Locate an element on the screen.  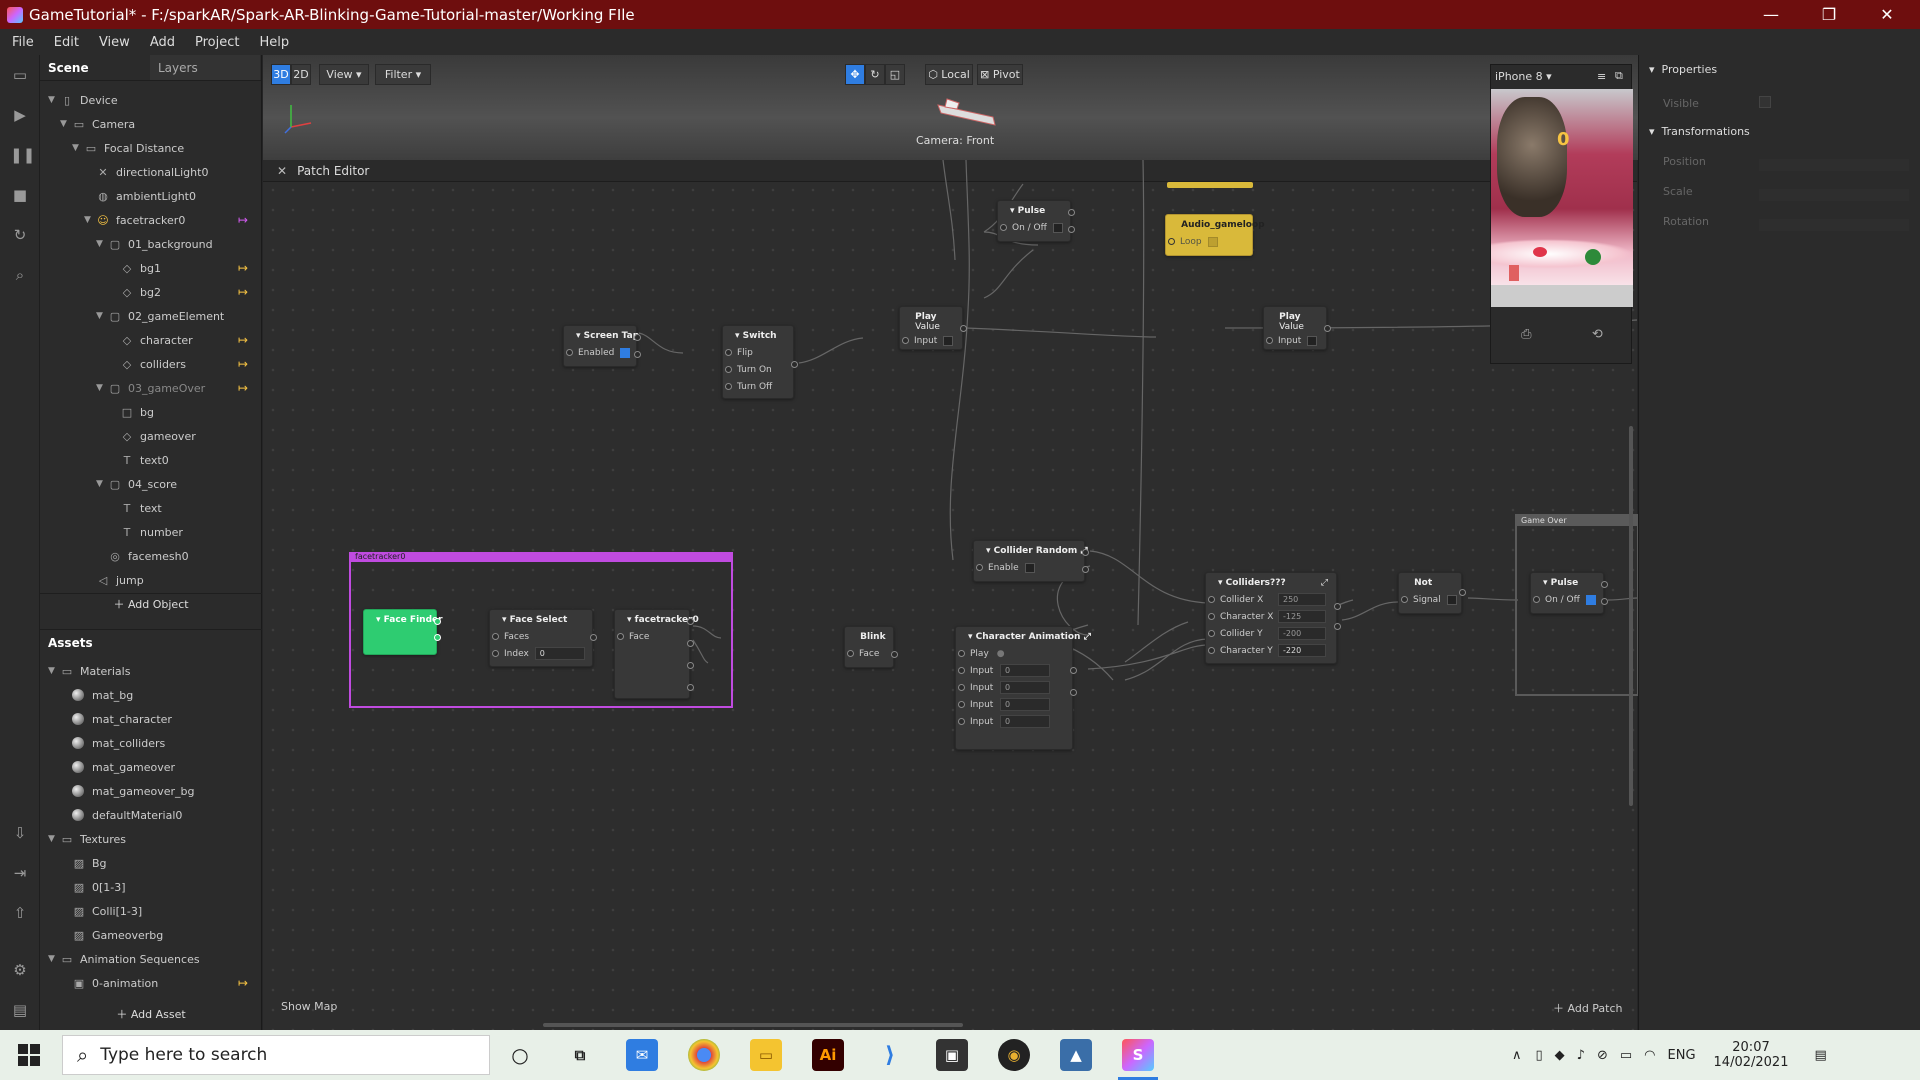
pause-icon: ❚❚ is located at coordinates (22, 155).